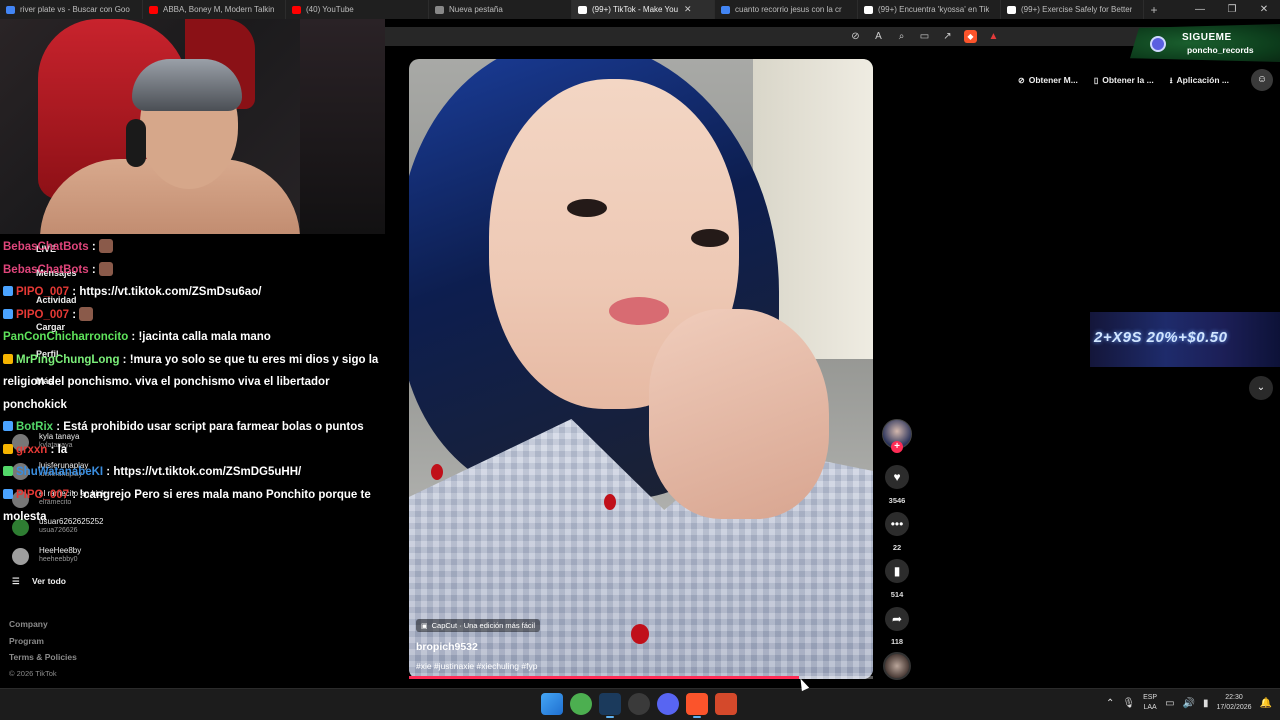  Describe the element at coordinates (478, 625) in the screenshot. I see `capcut-label: CapCut · Una edición más fácil` at that location.